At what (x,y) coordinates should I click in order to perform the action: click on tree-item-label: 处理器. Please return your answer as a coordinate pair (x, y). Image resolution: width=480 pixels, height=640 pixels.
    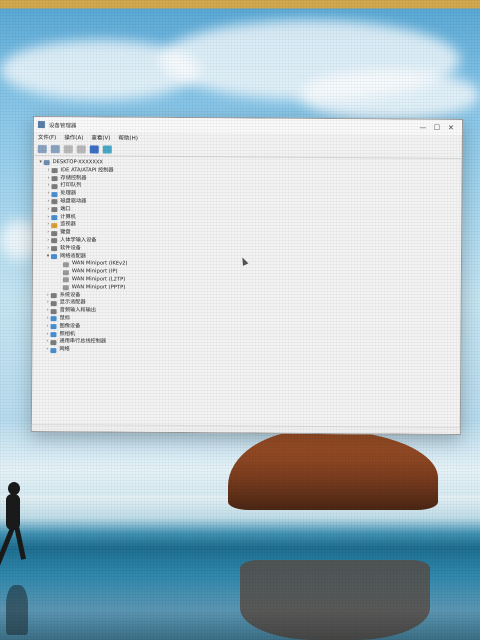
    Looking at the image, I should click on (68, 193).